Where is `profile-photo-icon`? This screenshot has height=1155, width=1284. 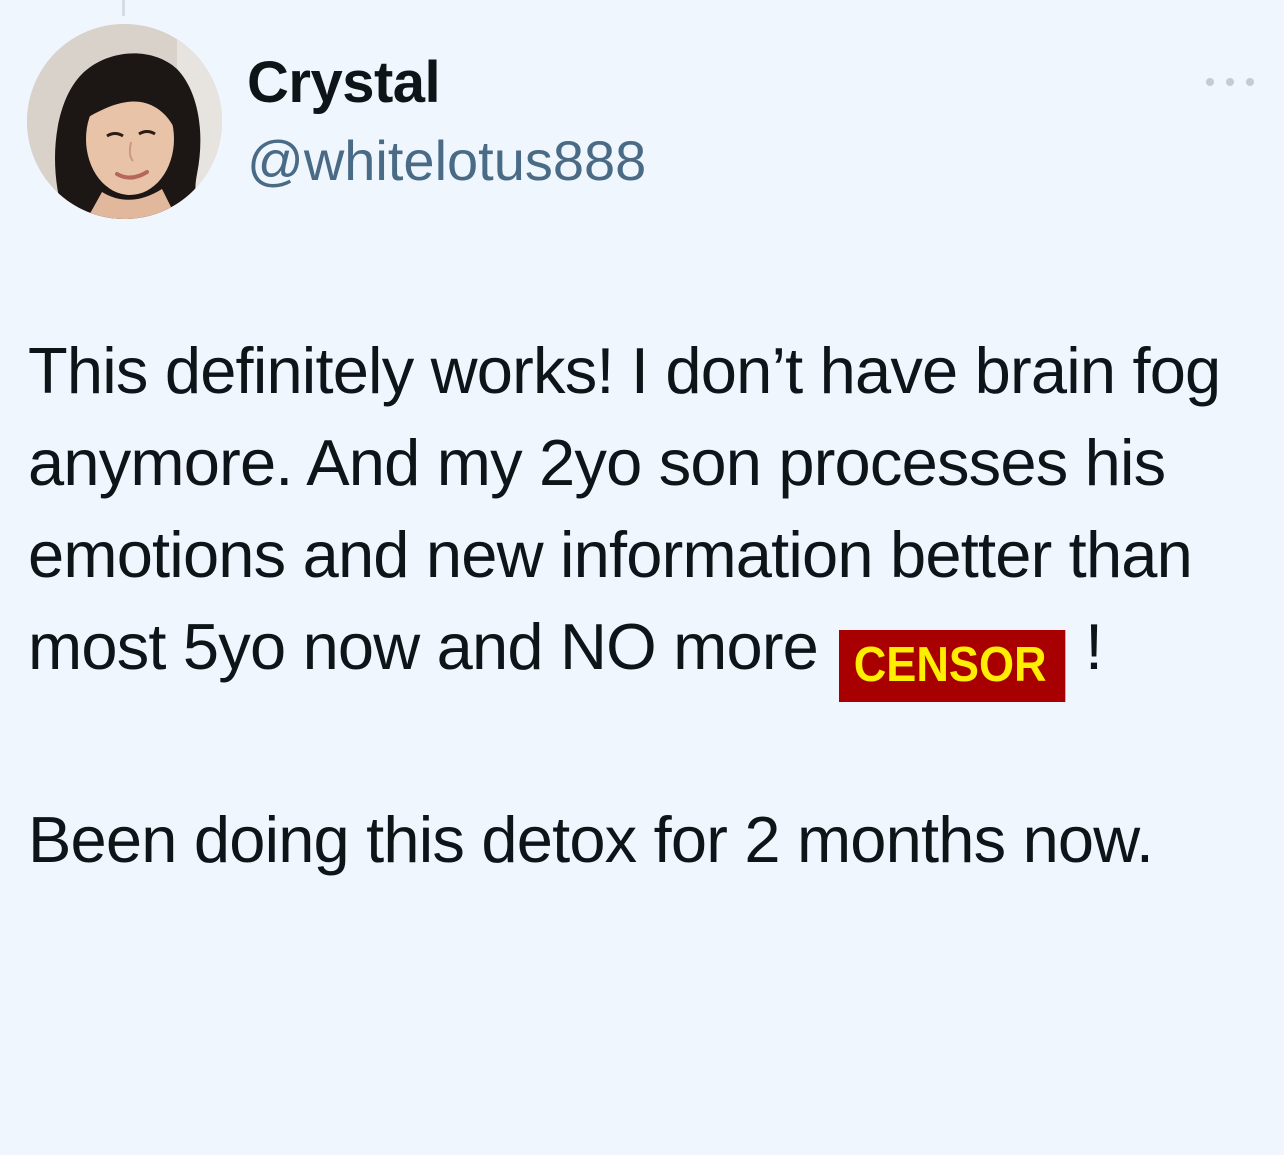
profile-photo-icon is located at coordinates (124, 121).